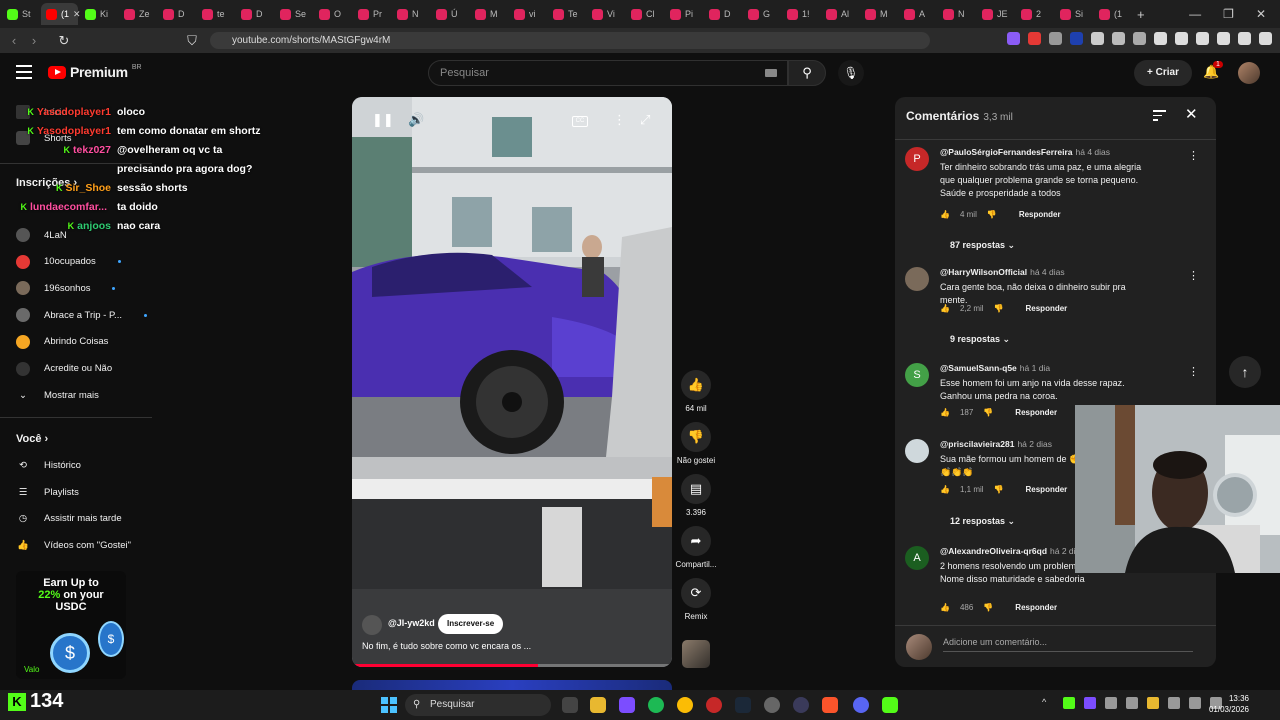  Describe the element at coordinates (1112, 14) in the screenshot. I see `browser-tab: (1` at that location.